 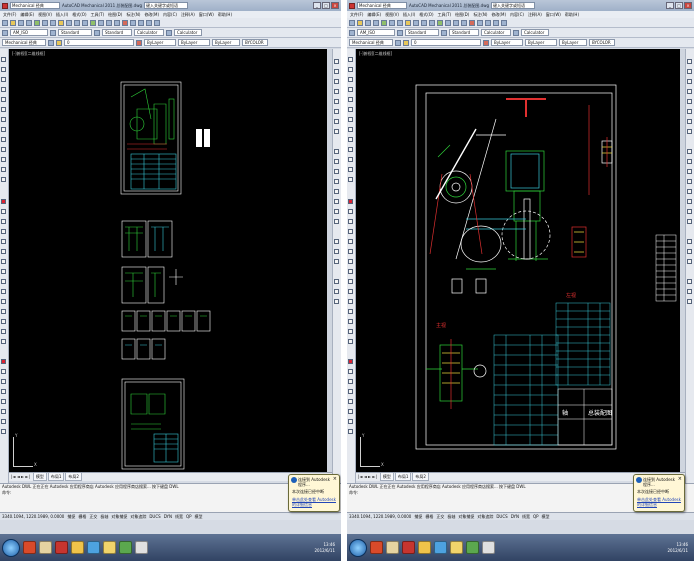 What do you see at coordinates (3, 361) in the screenshot?
I see `mechanical-icon` at bounding box center [3, 361].